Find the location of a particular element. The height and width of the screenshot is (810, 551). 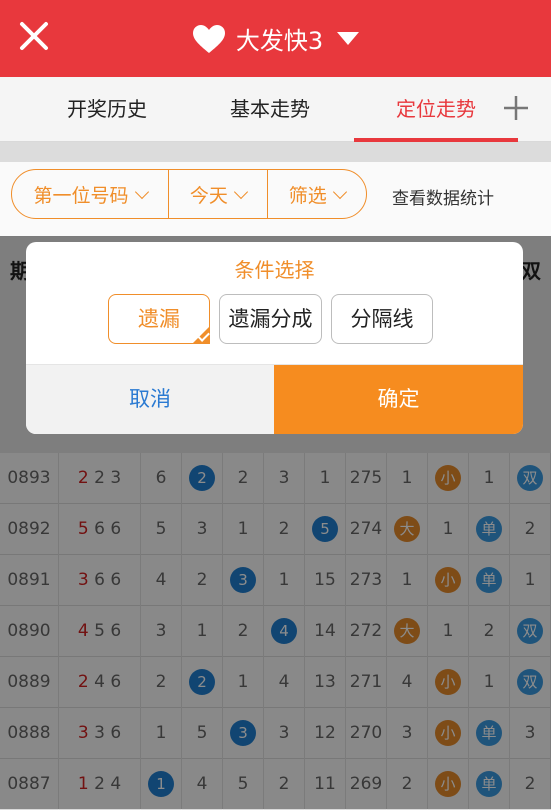

page-title: 大发快3 is located at coordinates (279, 41).